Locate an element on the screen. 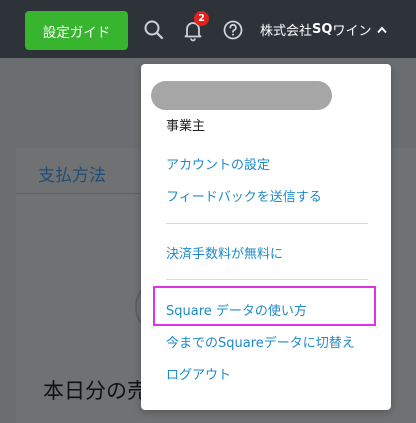 Image resolution: width=416 pixels, height=423 pixels. tab-payment-methods: 支払方法 is located at coordinates (72, 173).